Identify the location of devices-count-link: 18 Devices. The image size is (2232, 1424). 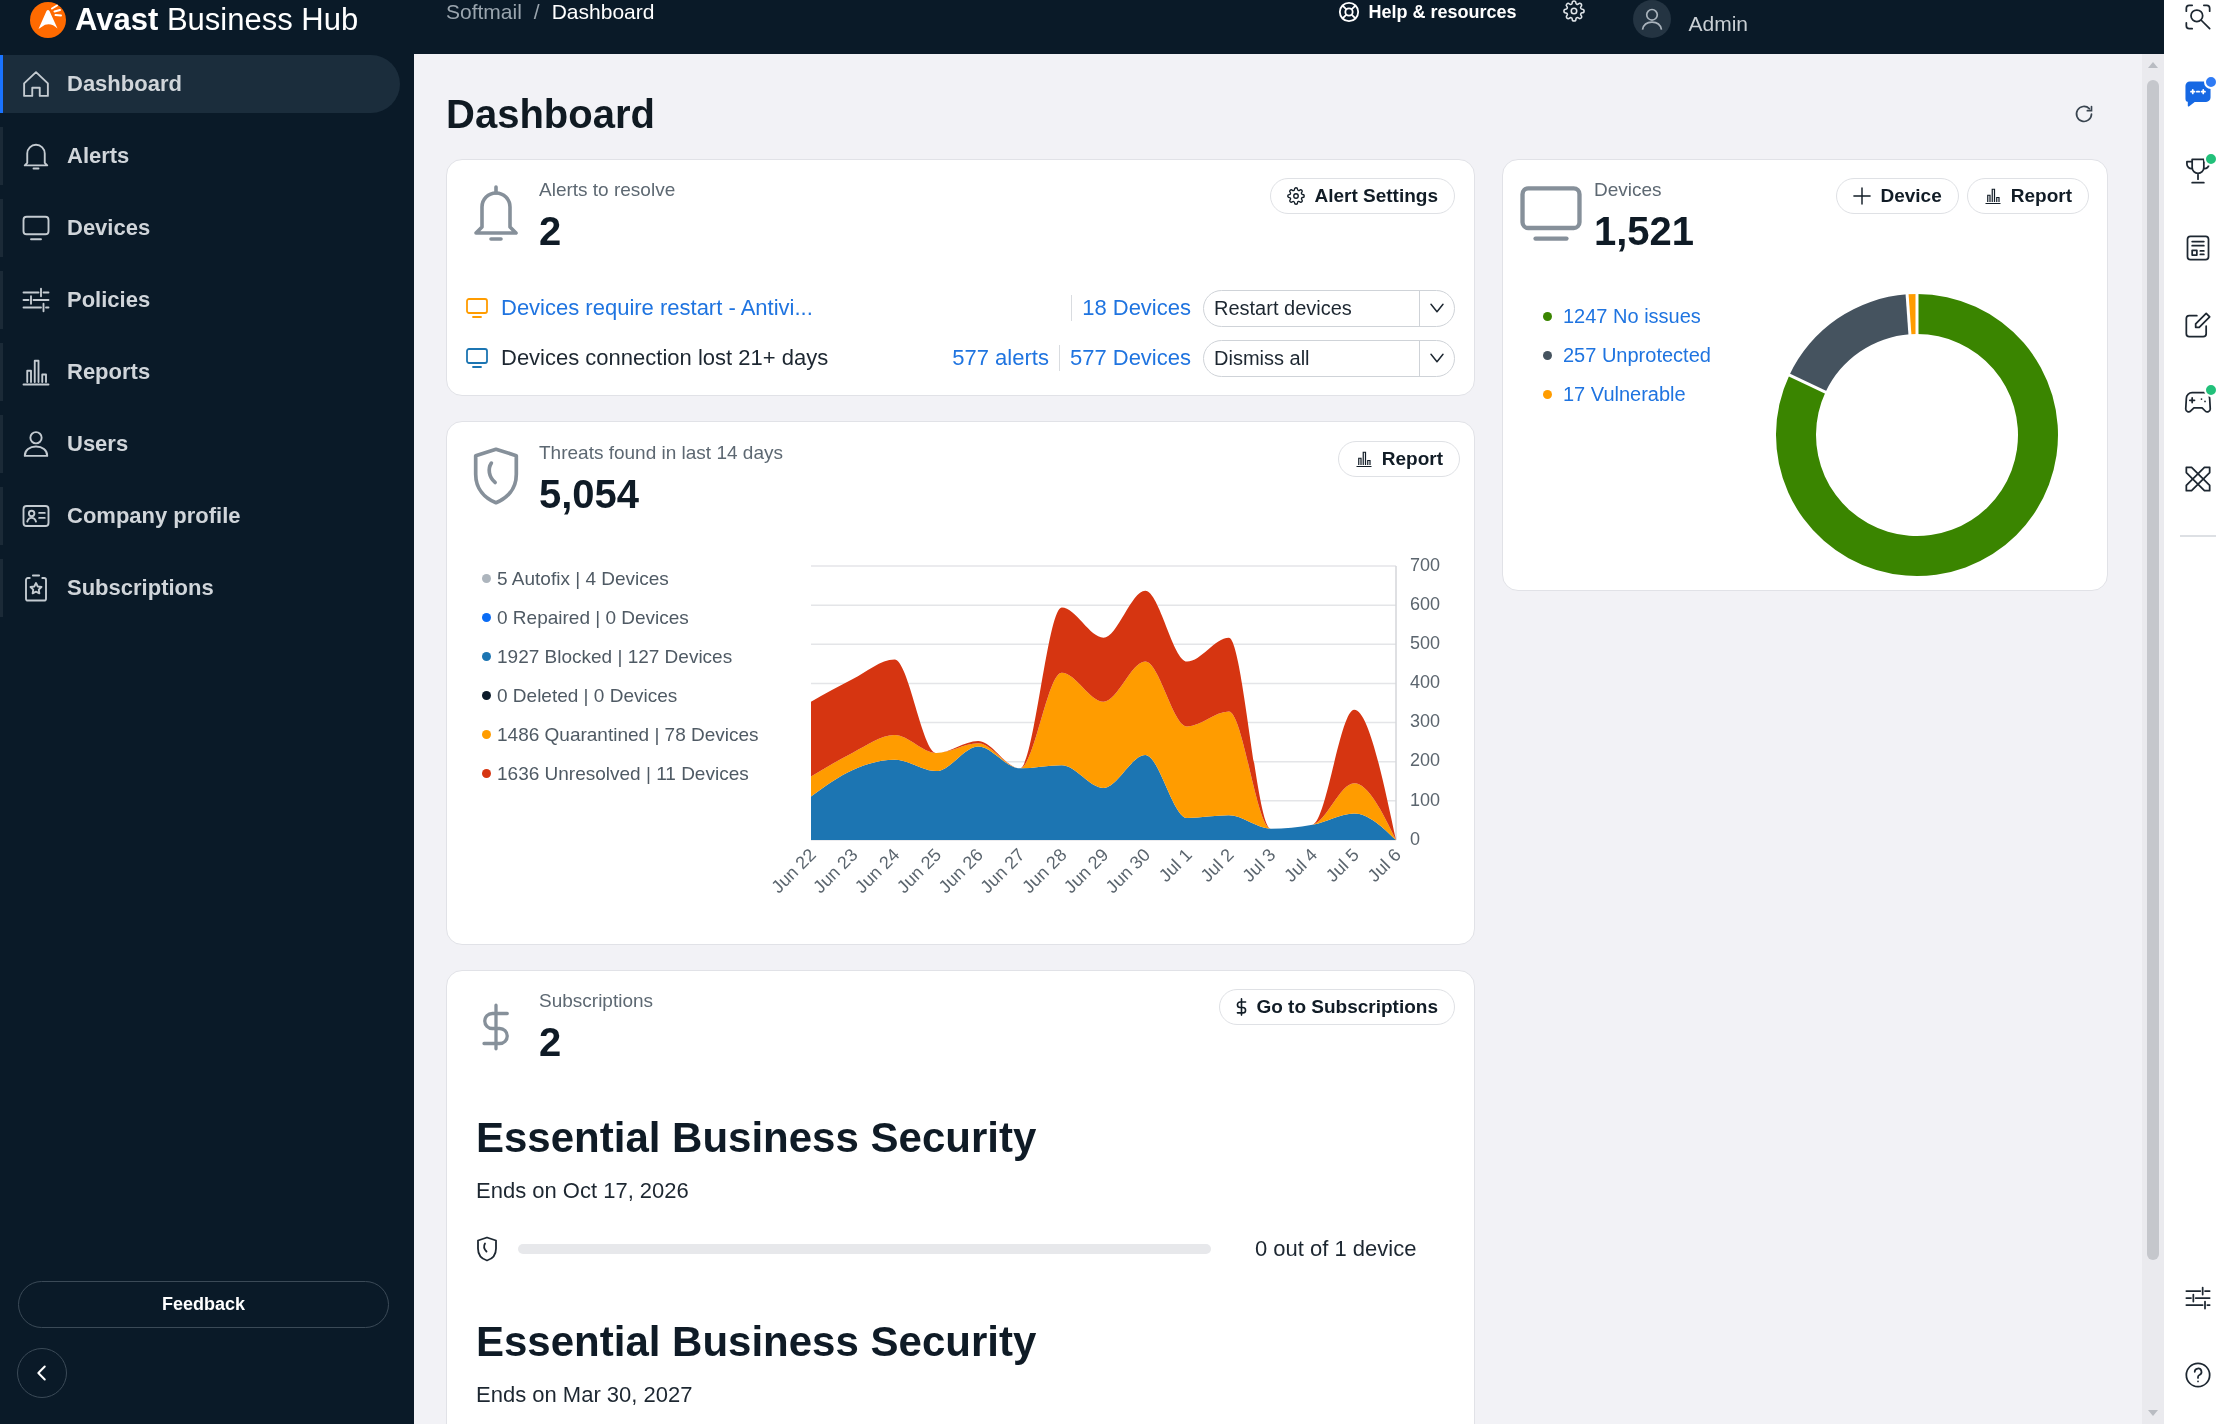
(1136, 308).